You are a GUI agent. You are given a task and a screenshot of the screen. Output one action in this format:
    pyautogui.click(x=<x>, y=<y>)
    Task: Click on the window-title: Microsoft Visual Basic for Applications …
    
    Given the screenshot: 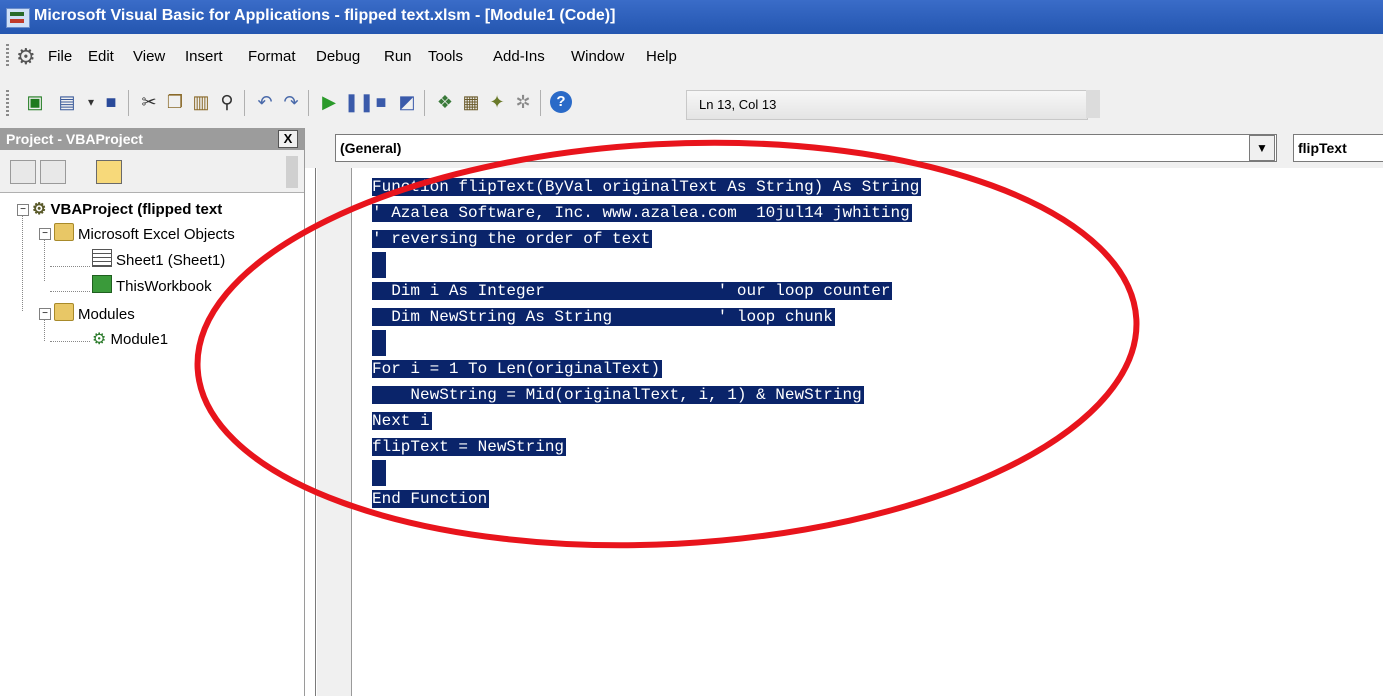 What is the action you would take?
    pyautogui.click(x=325, y=15)
    